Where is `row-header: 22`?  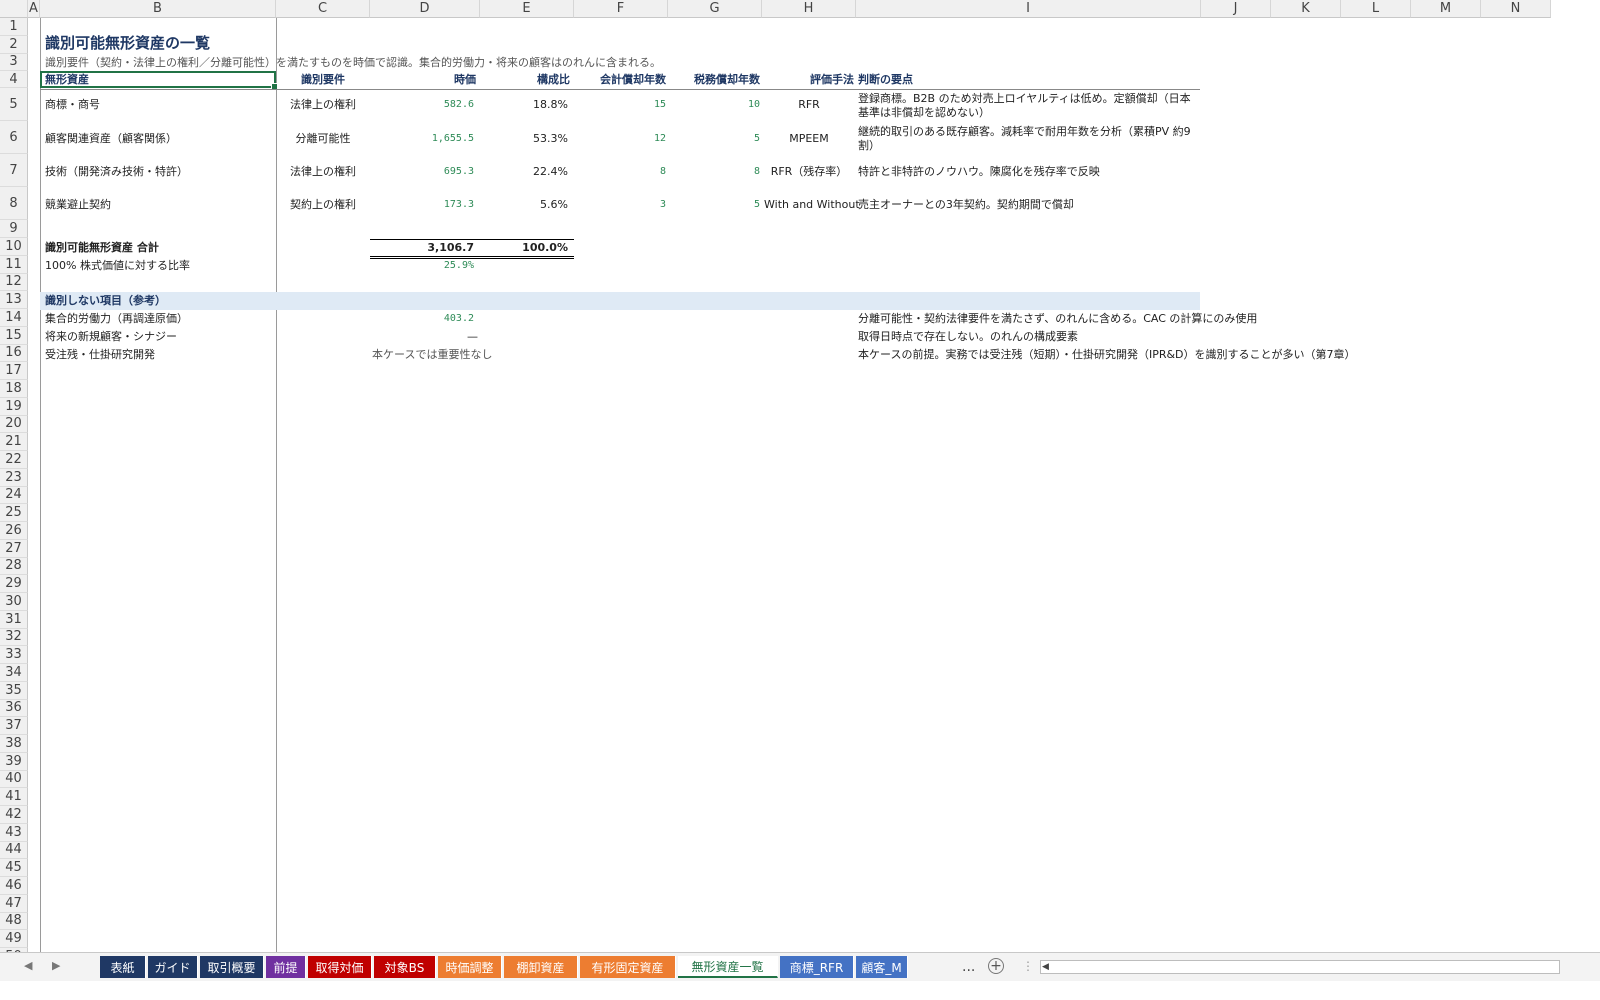 row-header: 22 is located at coordinates (14, 460).